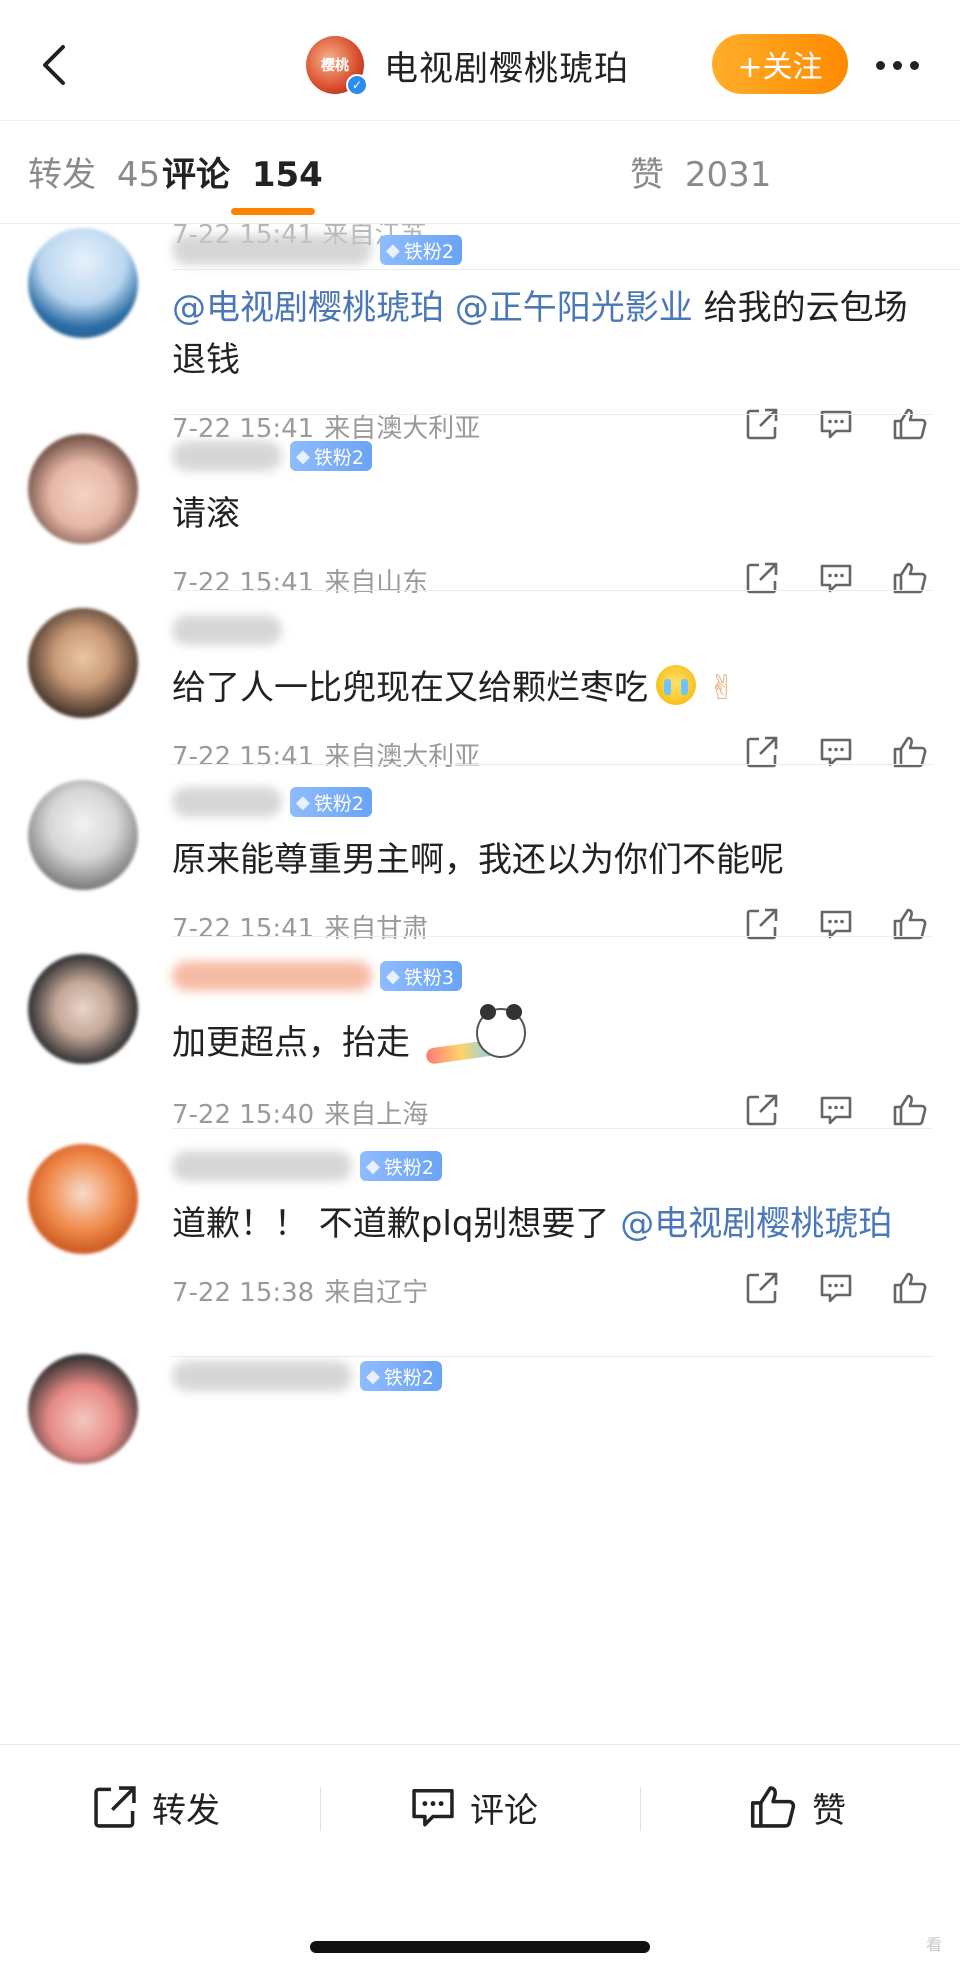  Describe the element at coordinates (552, 926) in the screenshot. I see `comment-meta: 7-22 15:41 来自甘肃` at that location.